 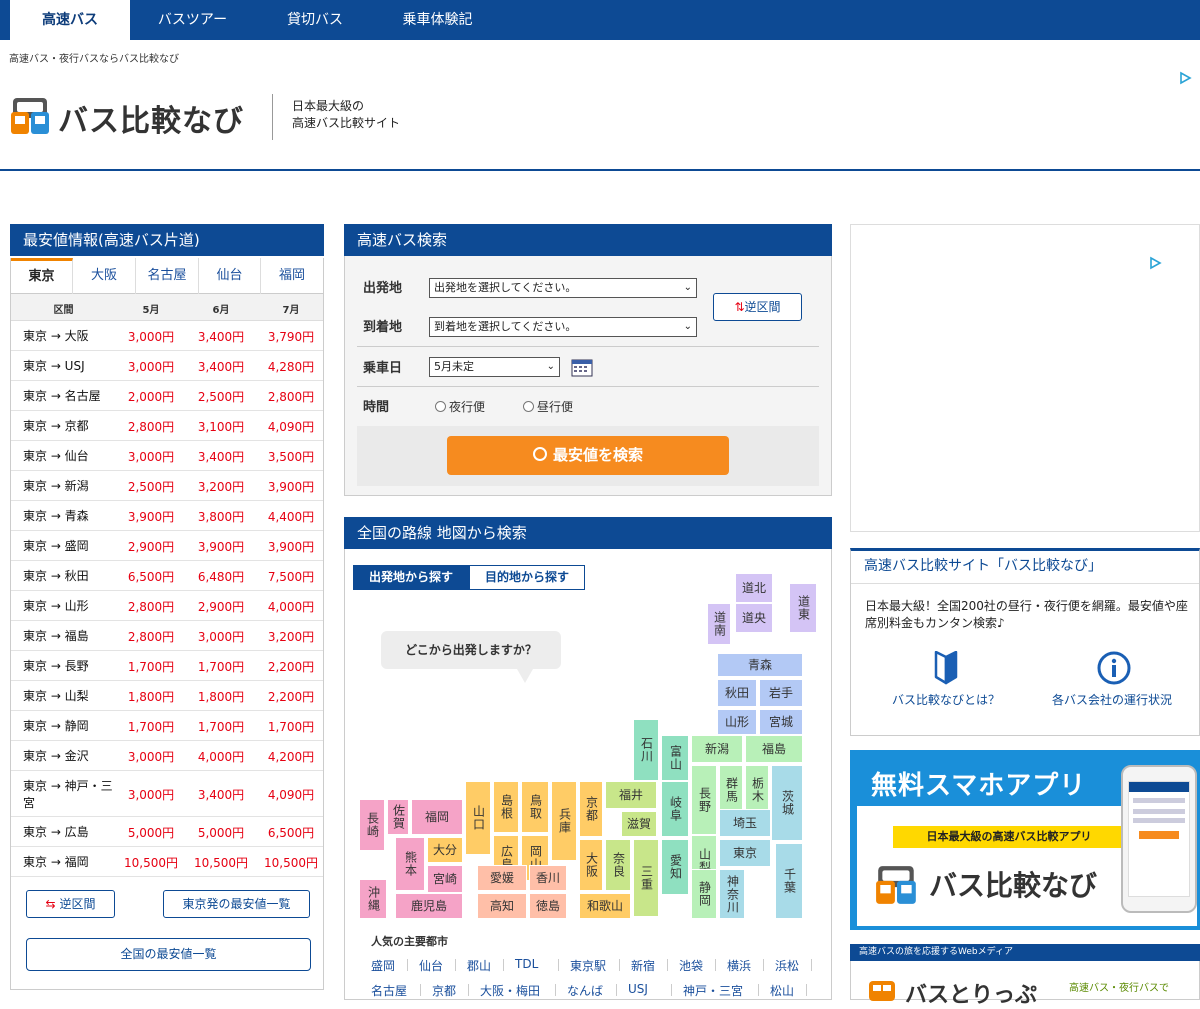 I want to click on prefecture-fukui: 福井, so click(x=631, y=795).